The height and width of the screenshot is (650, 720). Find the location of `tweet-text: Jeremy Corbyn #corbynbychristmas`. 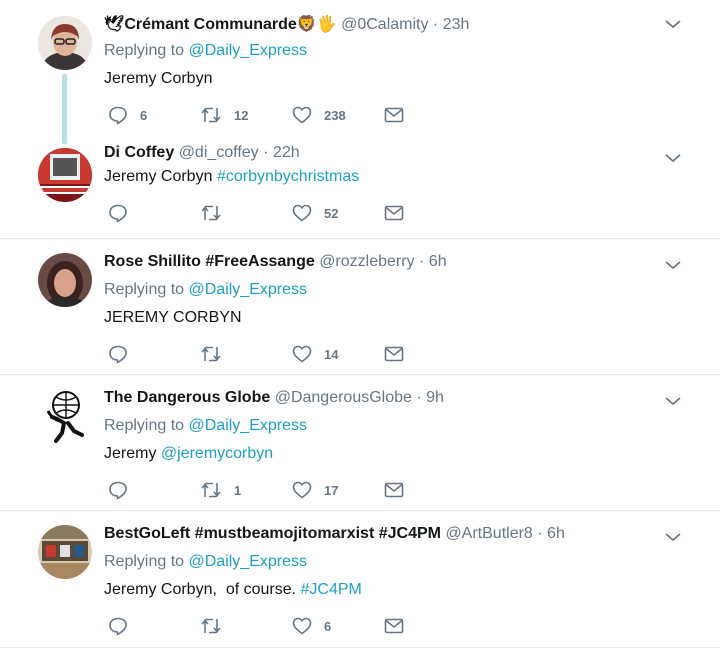

tweet-text: Jeremy Corbyn #corbynbychristmas is located at coordinates (231, 177).